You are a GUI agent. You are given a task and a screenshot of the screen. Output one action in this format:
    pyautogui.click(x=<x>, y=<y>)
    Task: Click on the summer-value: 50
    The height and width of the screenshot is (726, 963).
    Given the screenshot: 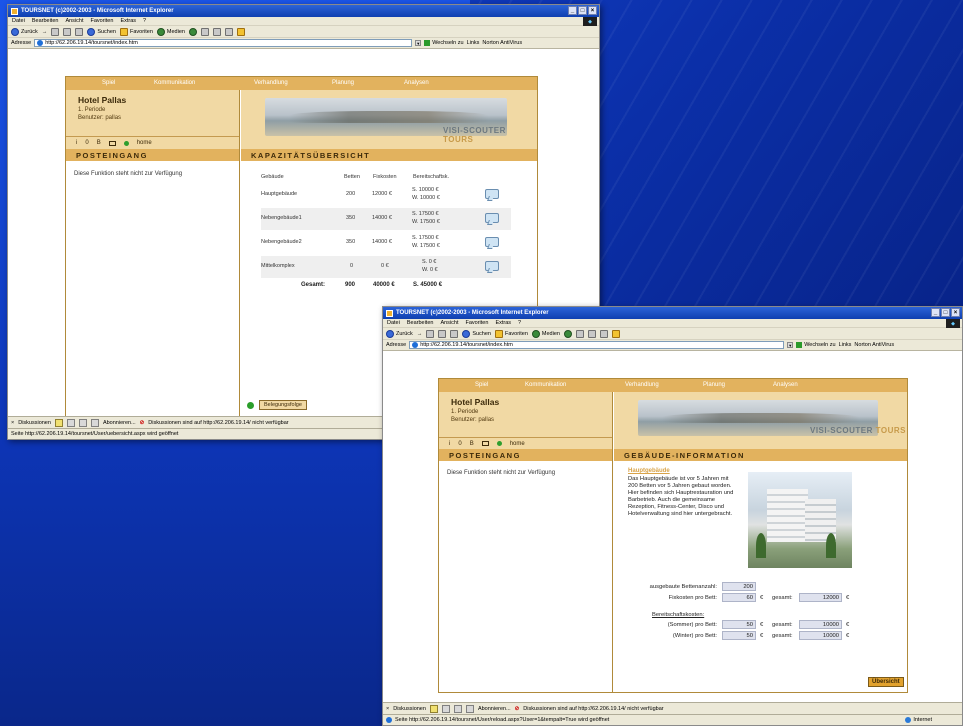 What is the action you would take?
    pyautogui.click(x=739, y=624)
    